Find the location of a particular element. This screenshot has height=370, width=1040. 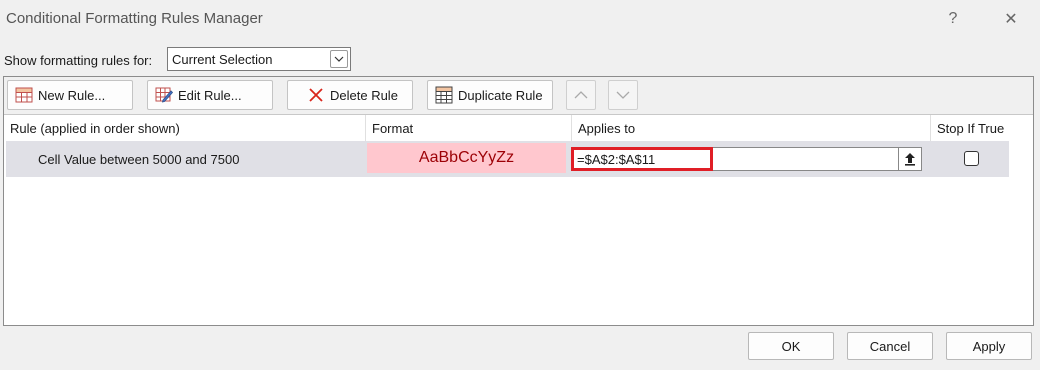

duplicate-rule-button: Duplicate Rule is located at coordinates (490, 95).